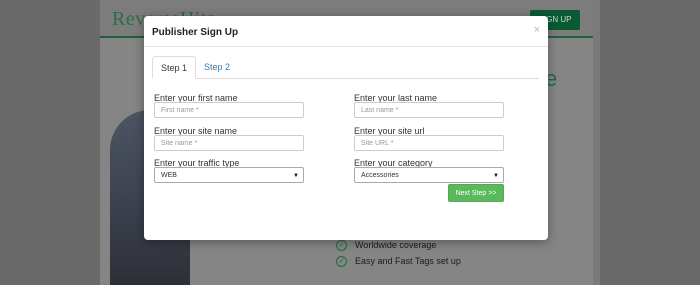 This screenshot has height=285, width=700. What do you see at coordinates (229, 175) in the screenshot?
I see `traffic-type-select: WEB ▼` at bounding box center [229, 175].